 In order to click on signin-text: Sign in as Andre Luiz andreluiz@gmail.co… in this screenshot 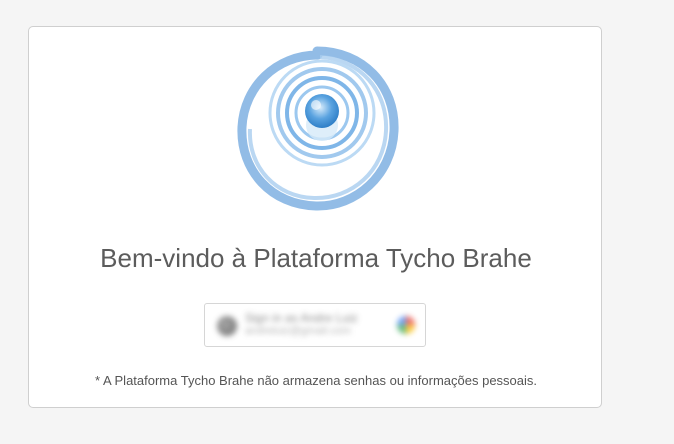, I will do `click(301, 325)`.